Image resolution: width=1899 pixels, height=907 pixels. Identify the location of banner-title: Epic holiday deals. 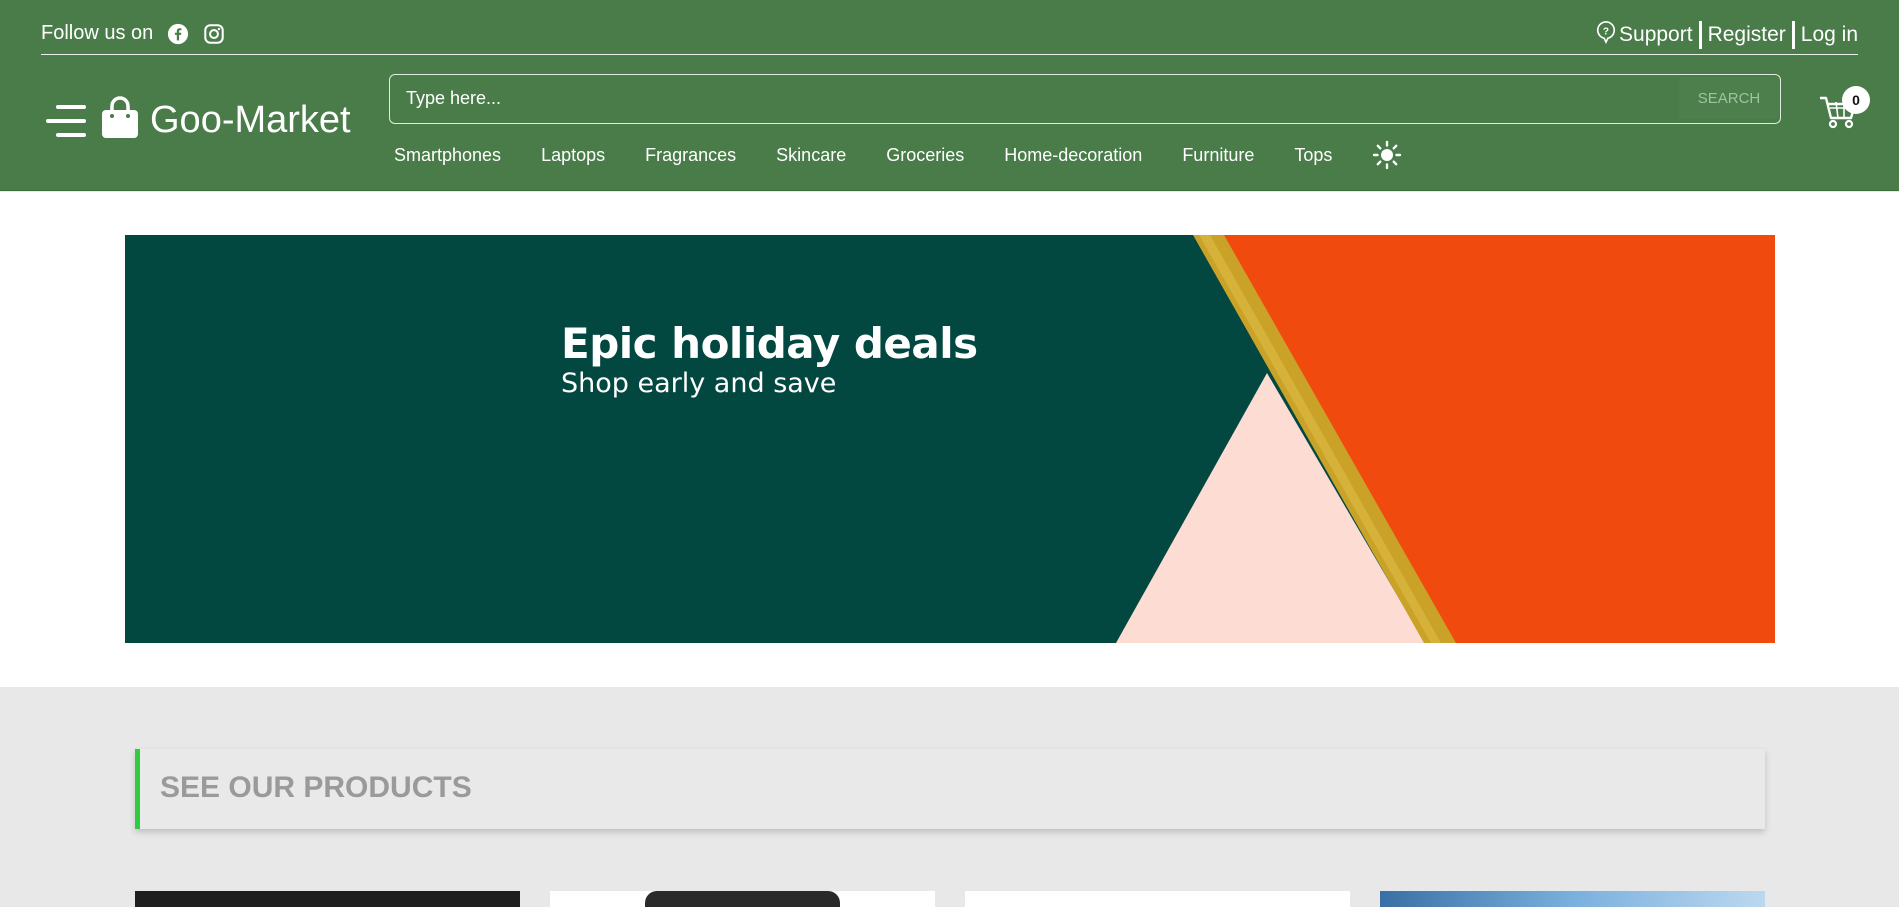
(769, 343).